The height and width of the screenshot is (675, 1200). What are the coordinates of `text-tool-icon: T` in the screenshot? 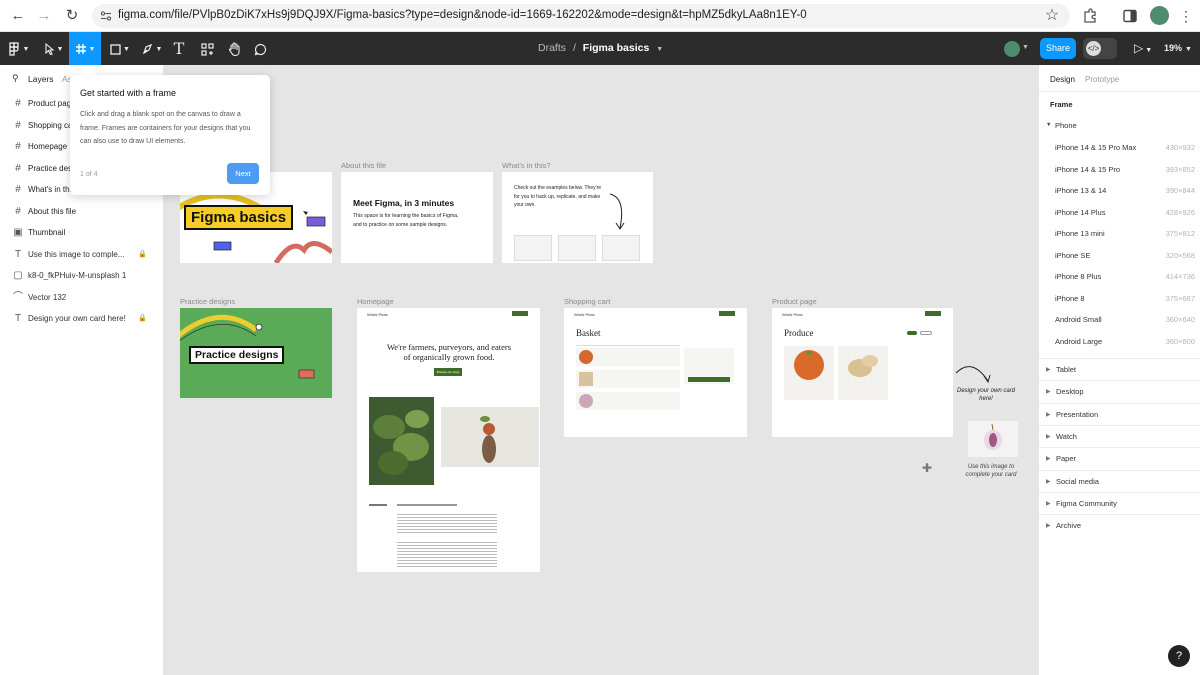 It's located at (179, 48).